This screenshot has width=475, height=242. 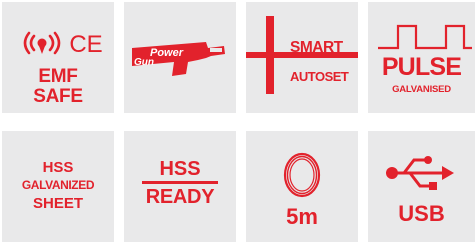 What do you see at coordinates (42, 43) in the screenshot?
I see `radio-waves-icon` at bounding box center [42, 43].